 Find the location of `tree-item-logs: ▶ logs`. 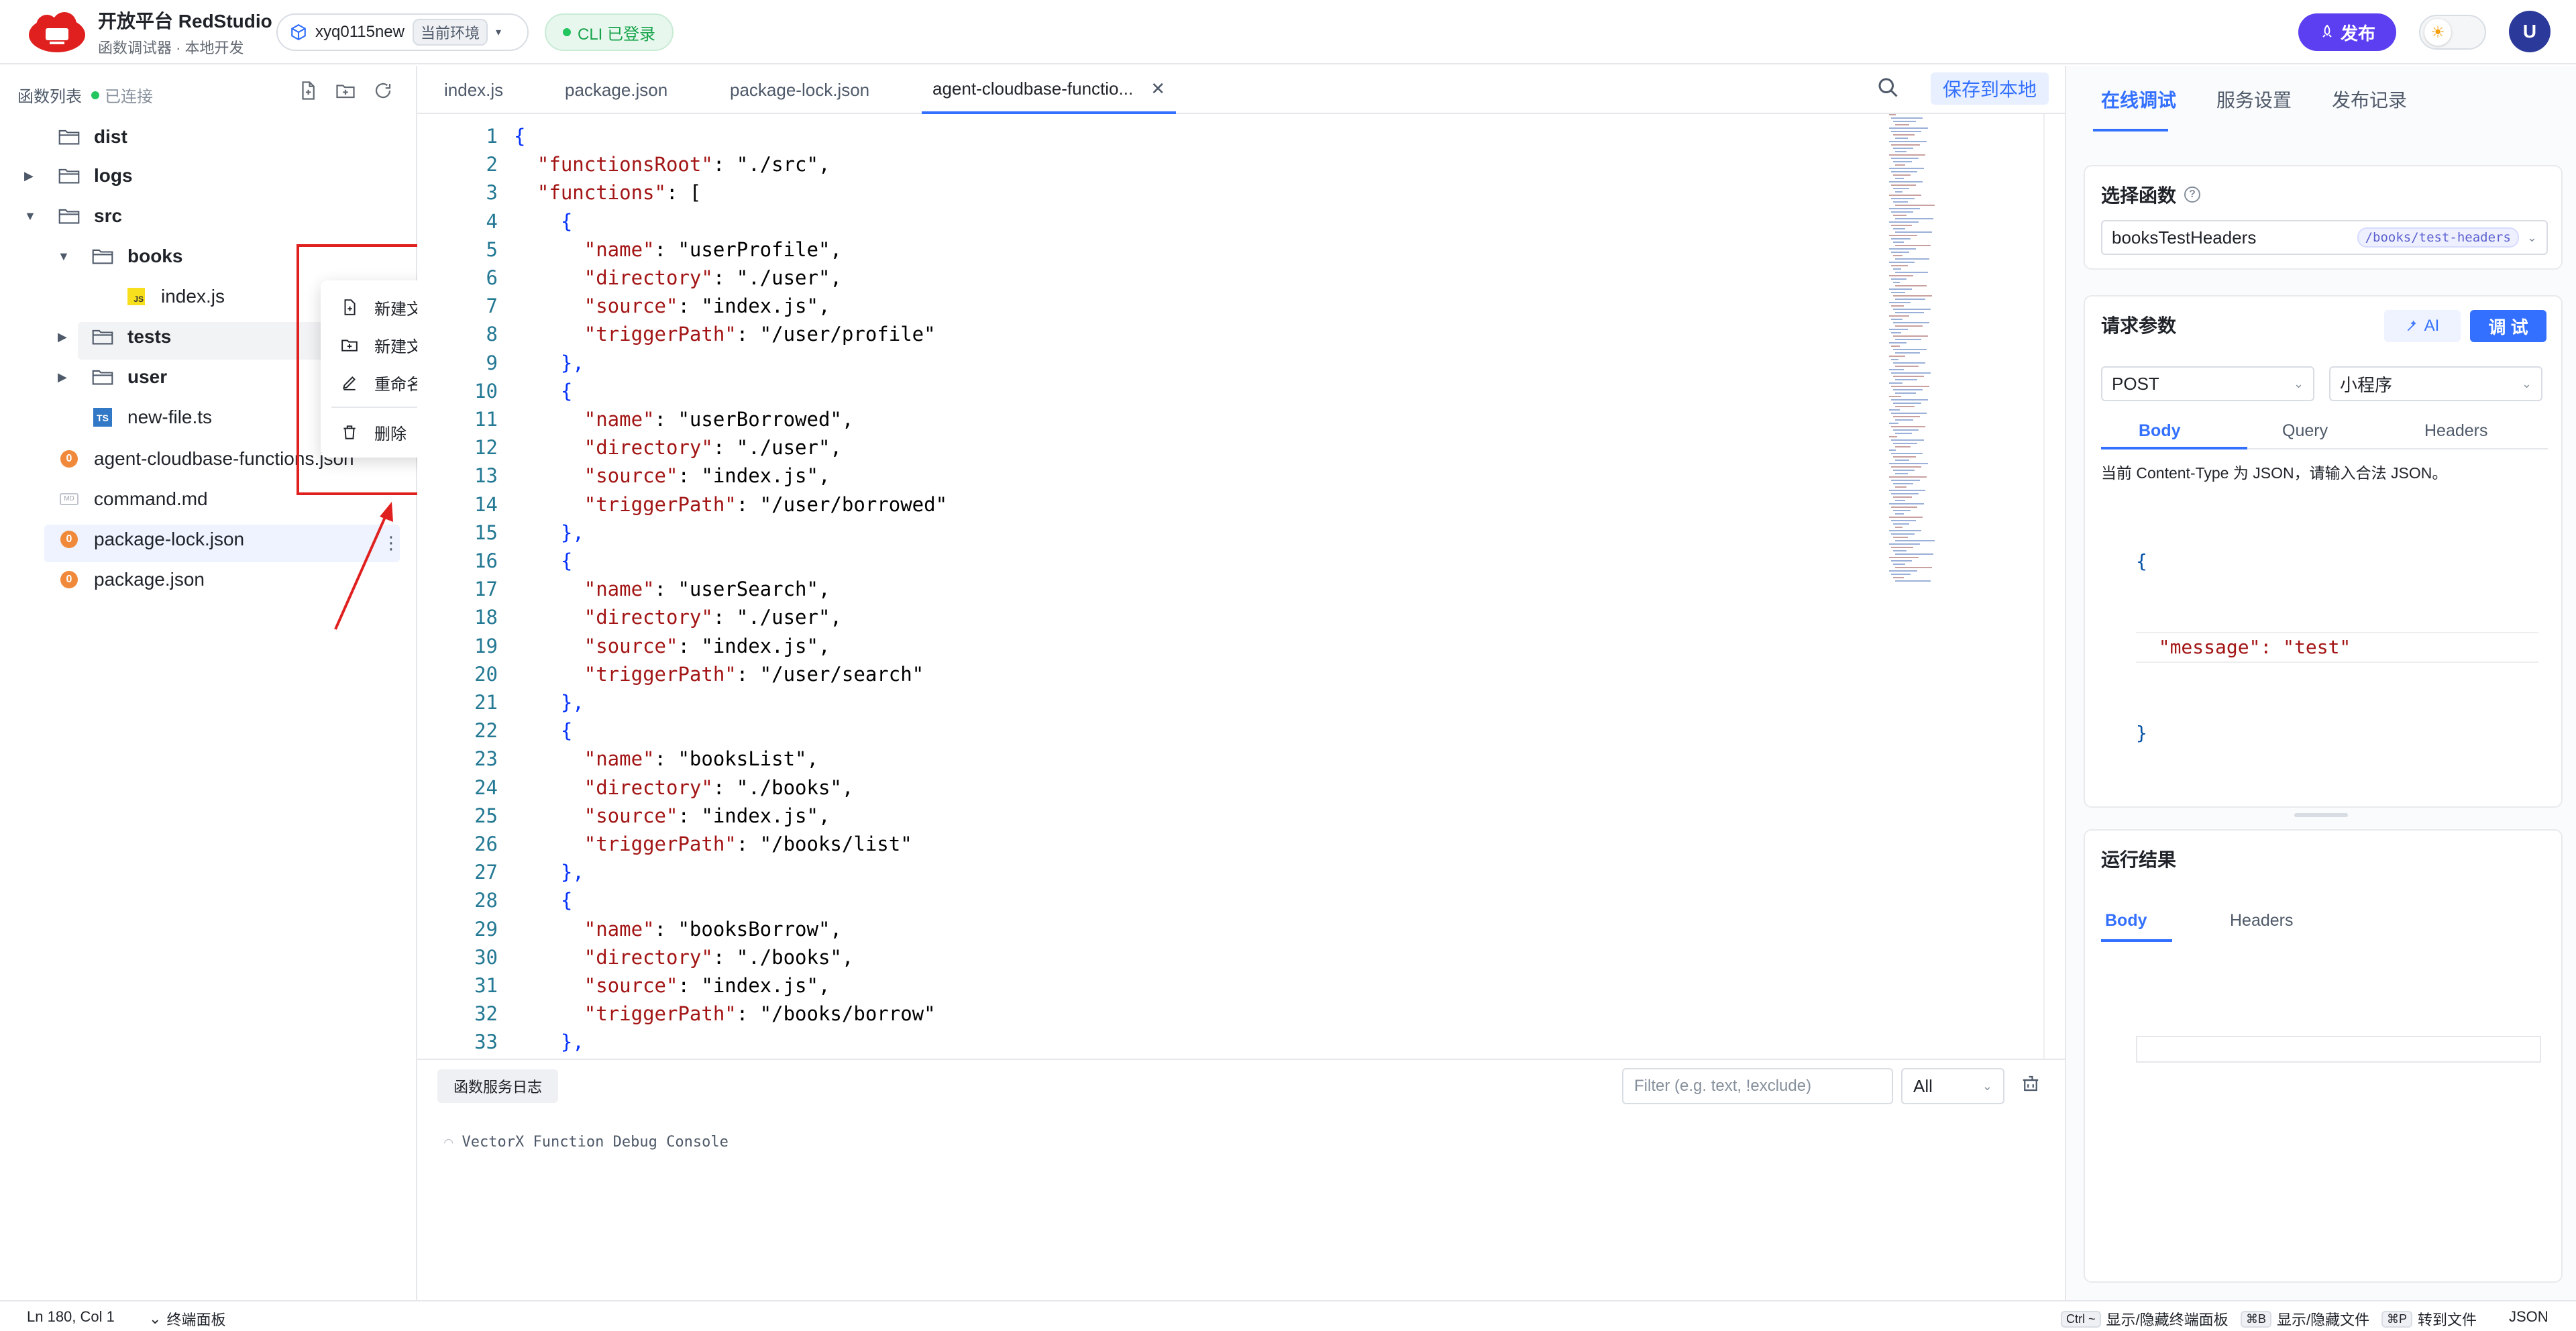

tree-item-logs: ▶ logs is located at coordinates (78, 176).